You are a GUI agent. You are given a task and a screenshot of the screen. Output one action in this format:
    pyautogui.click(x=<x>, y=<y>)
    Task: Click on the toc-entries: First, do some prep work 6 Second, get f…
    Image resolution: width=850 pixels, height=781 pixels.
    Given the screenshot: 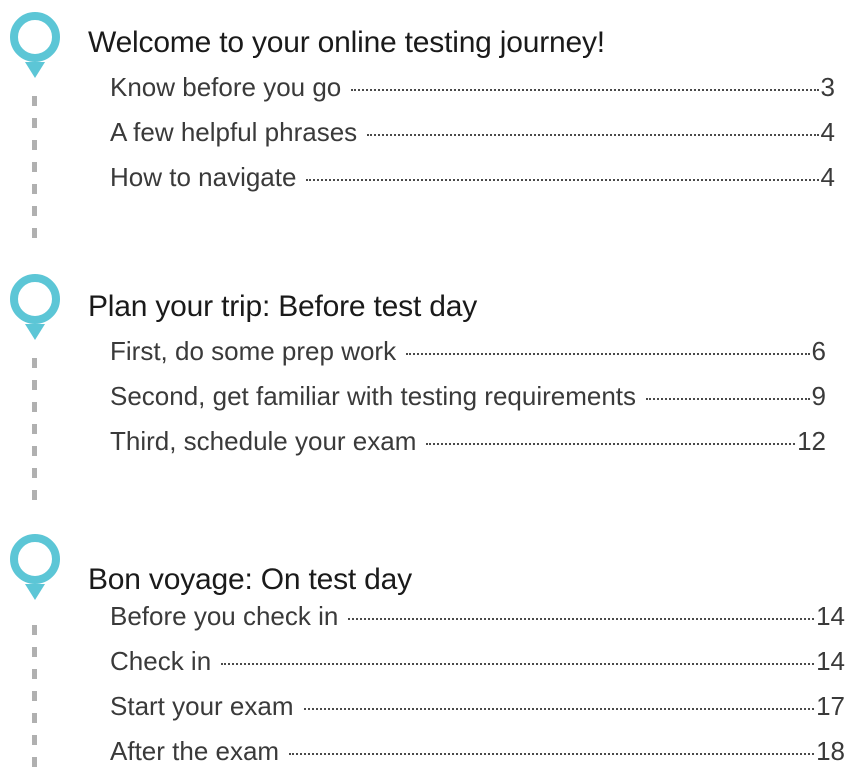 What is the action you would take?
    pyautogui.click(x=468, y=403)
    